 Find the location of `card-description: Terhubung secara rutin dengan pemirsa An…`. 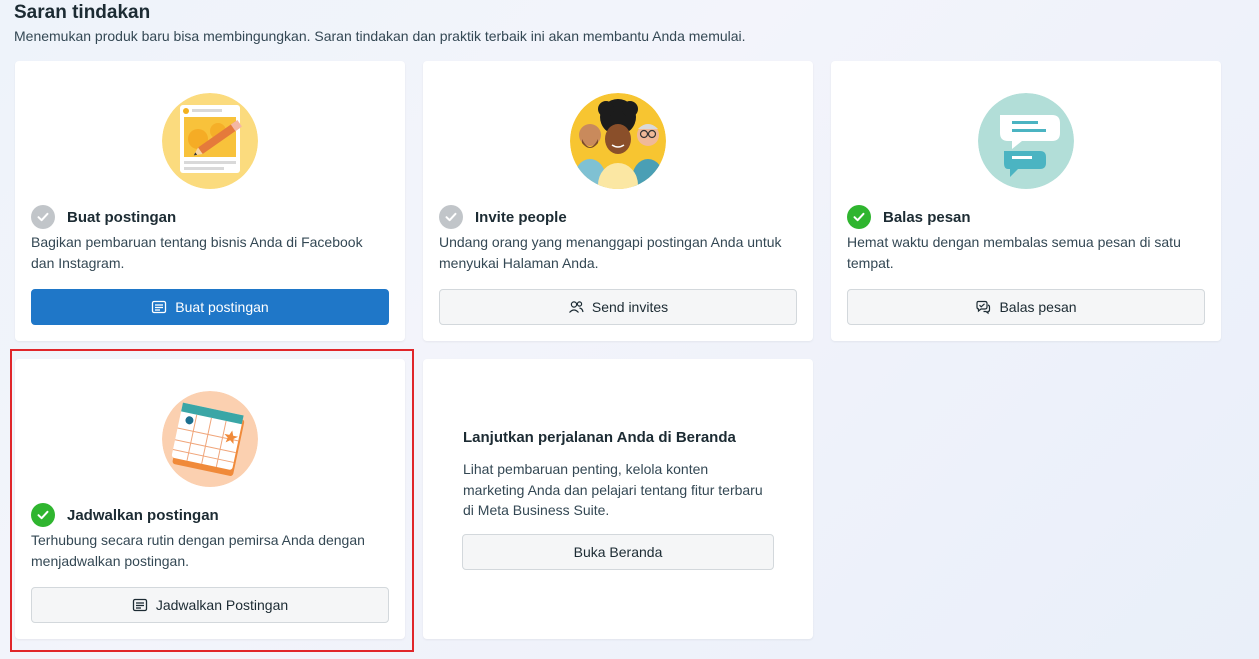

card-description: Terhubung secara rutin dengan pemirsa An… is located at coordinates (198, 550).